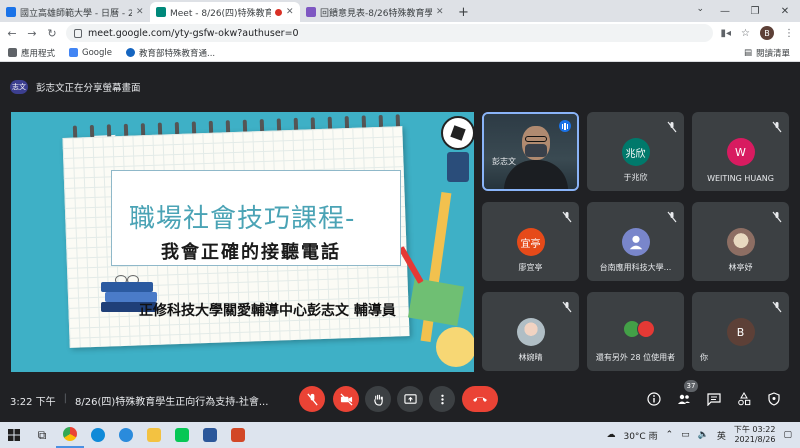 This screenshot has height=448, width=800. I want to click on tab-title: 回饋意見表-8/26特殊教育學生正向, so click(376, 13).